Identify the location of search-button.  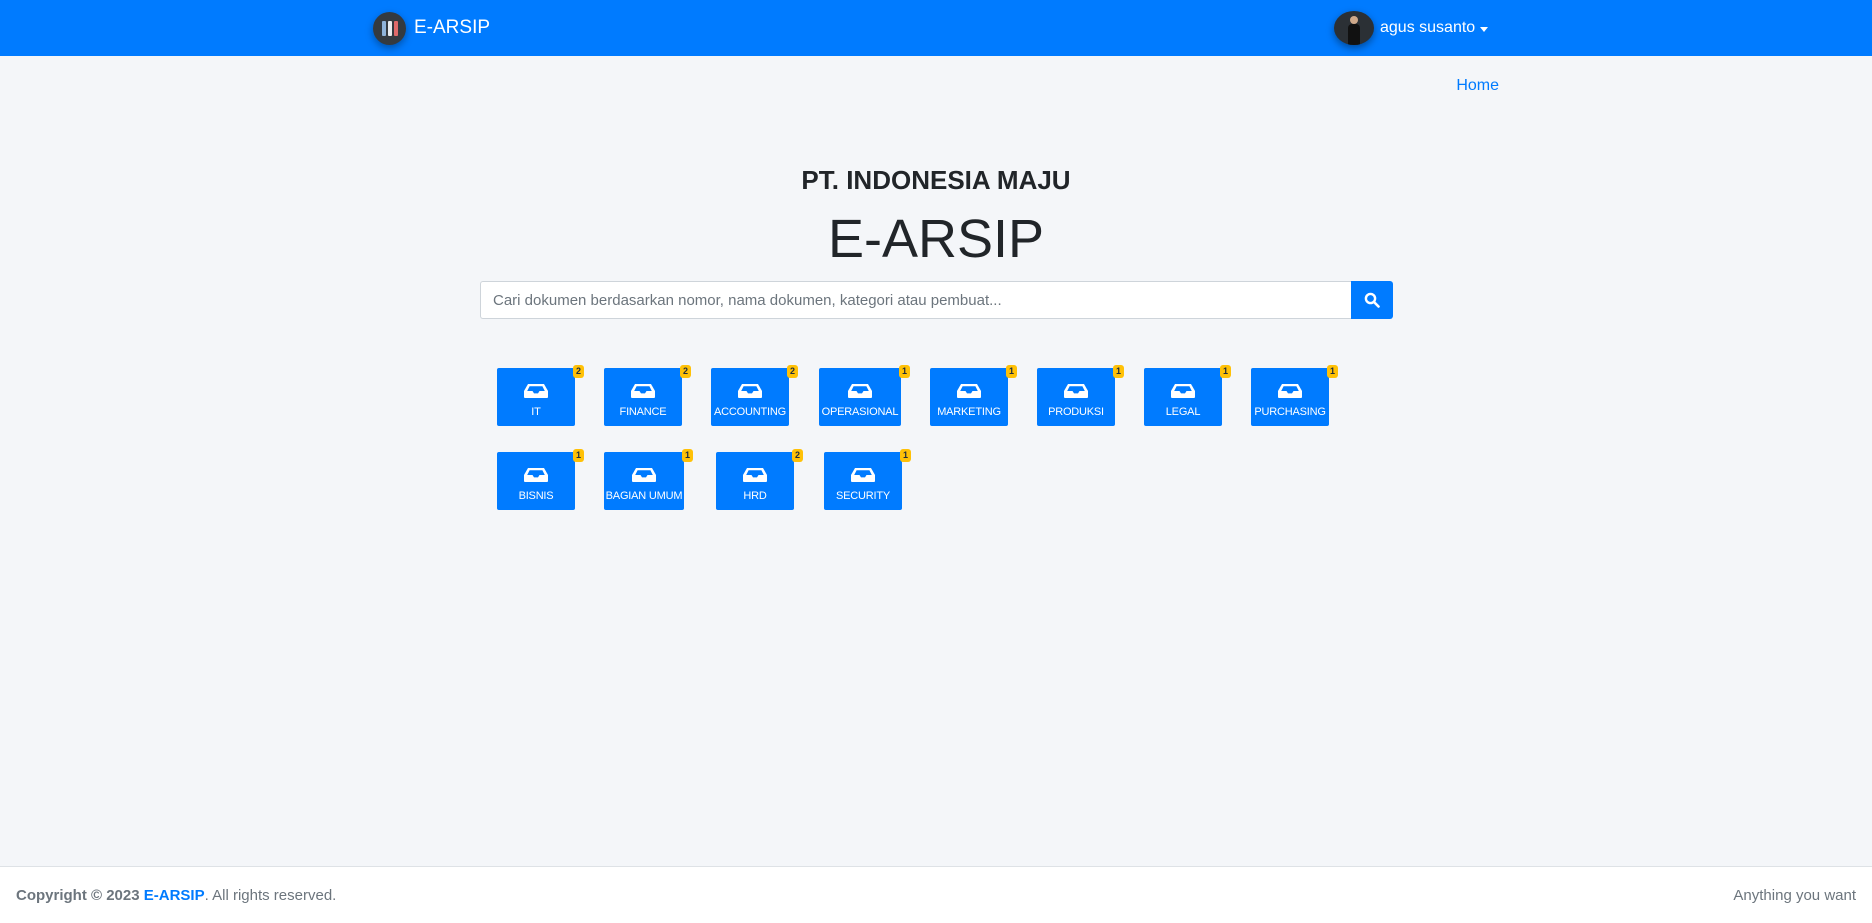
(1372, 300).